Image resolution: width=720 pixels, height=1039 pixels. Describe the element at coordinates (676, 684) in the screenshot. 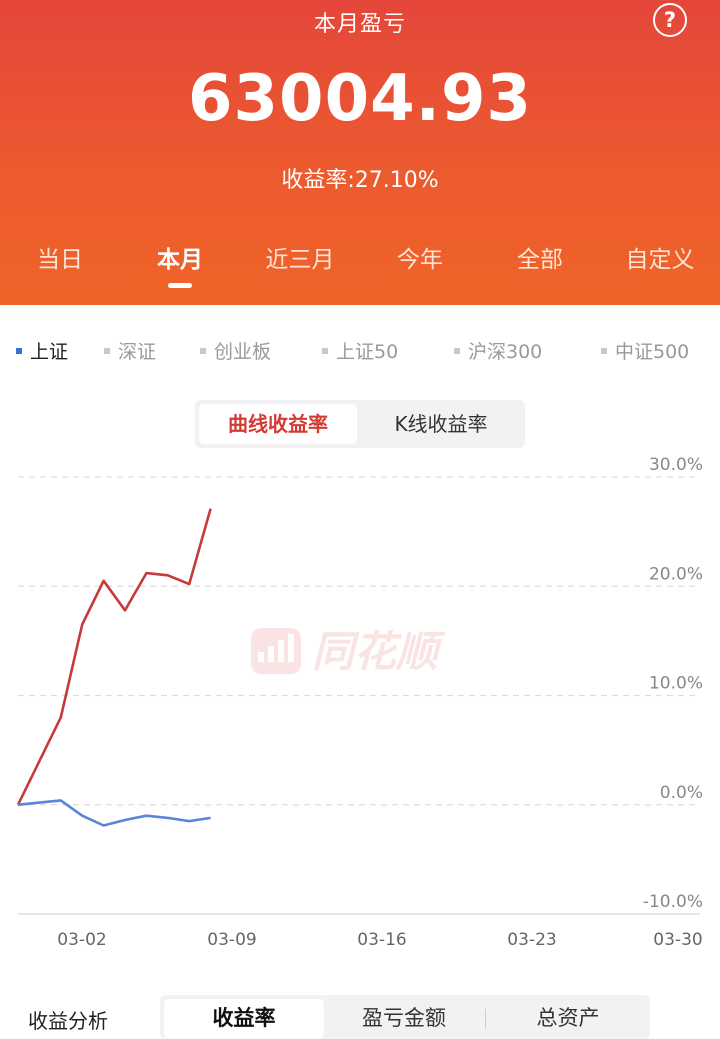

I see `y-tick-label: 10.0%` at that location.